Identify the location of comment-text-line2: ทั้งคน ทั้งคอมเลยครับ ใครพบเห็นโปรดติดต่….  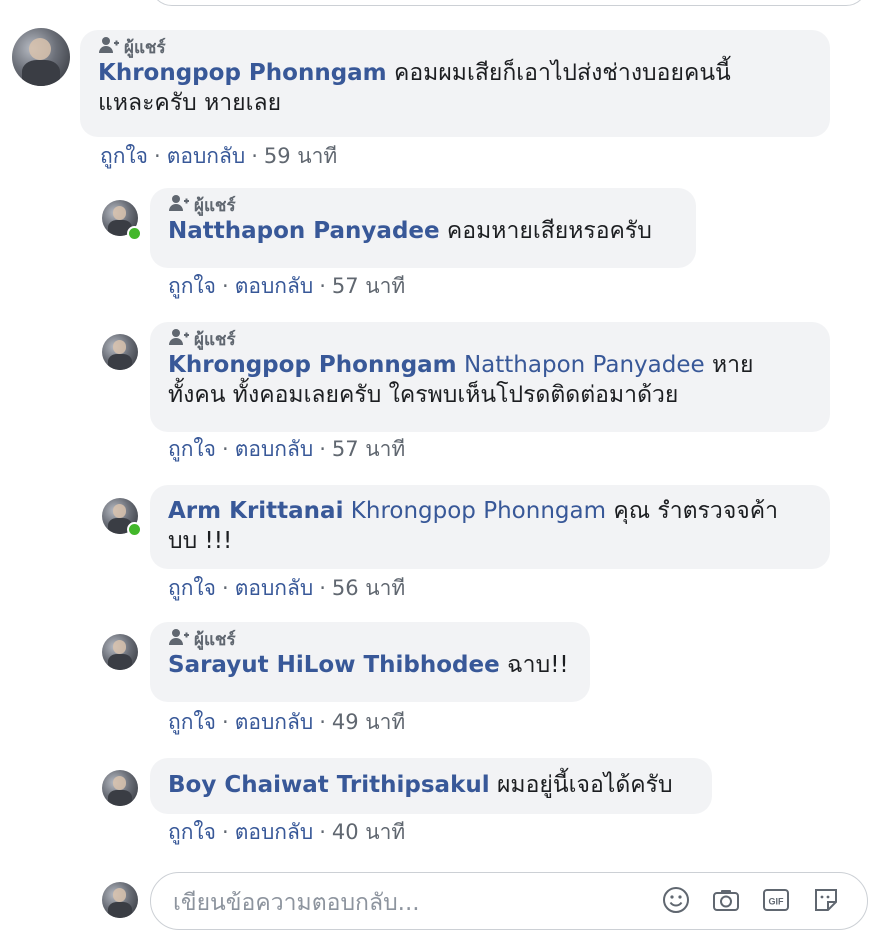
(423, 395).